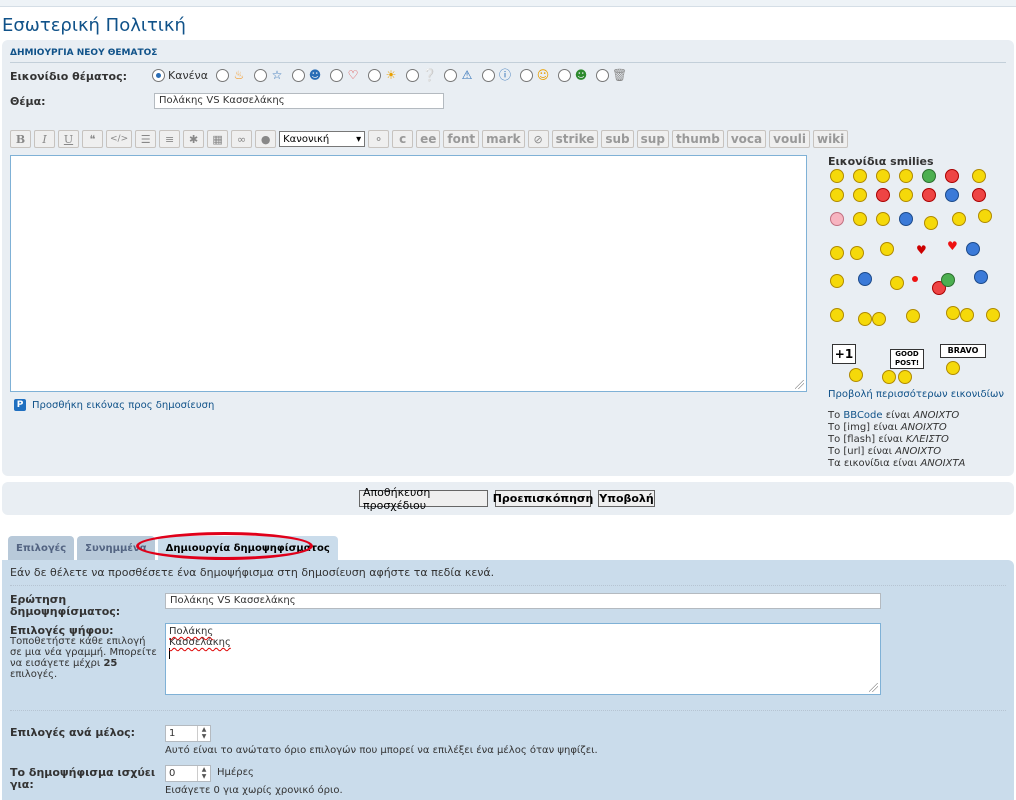 The image size is (1016, 800). What do you see at coordinates (985, 216) in the screenshot?
I see `peace-smiley-icon` at bounding box center [985, 216].